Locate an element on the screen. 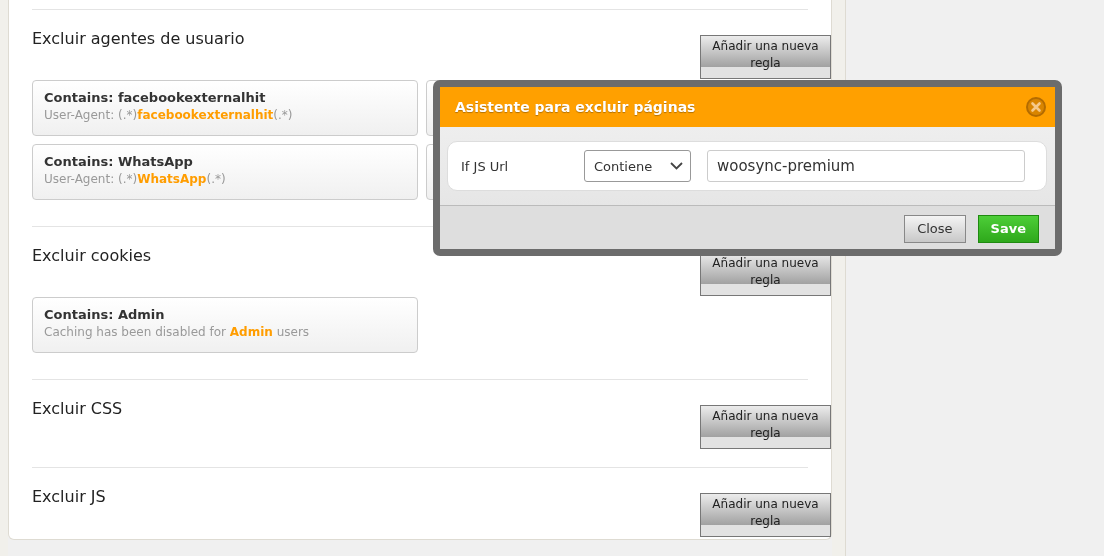 The height and width of the screenshot is (556, 1104). rule-card: Contains: Admin Caching has been disabled for Admin users is located at coordinates (225, 325).